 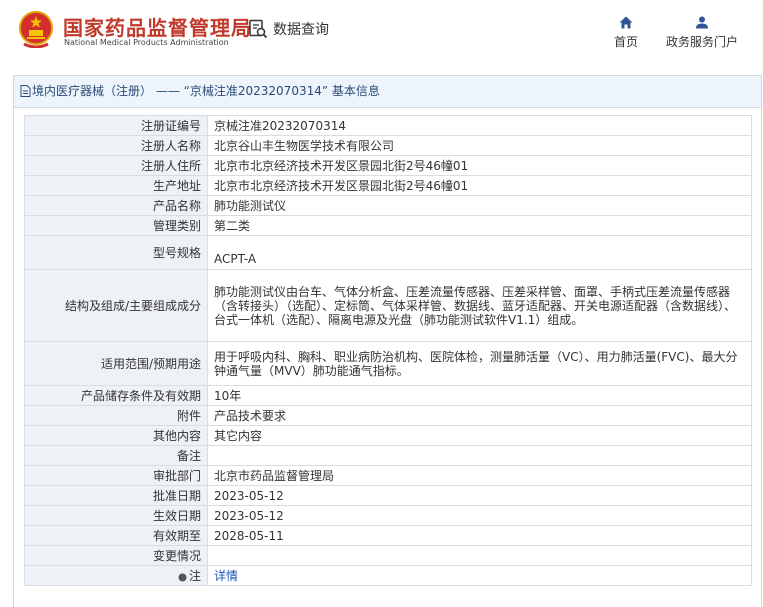 I want to click on nav-services: 政务服务门户, so click(x=702, y=33).